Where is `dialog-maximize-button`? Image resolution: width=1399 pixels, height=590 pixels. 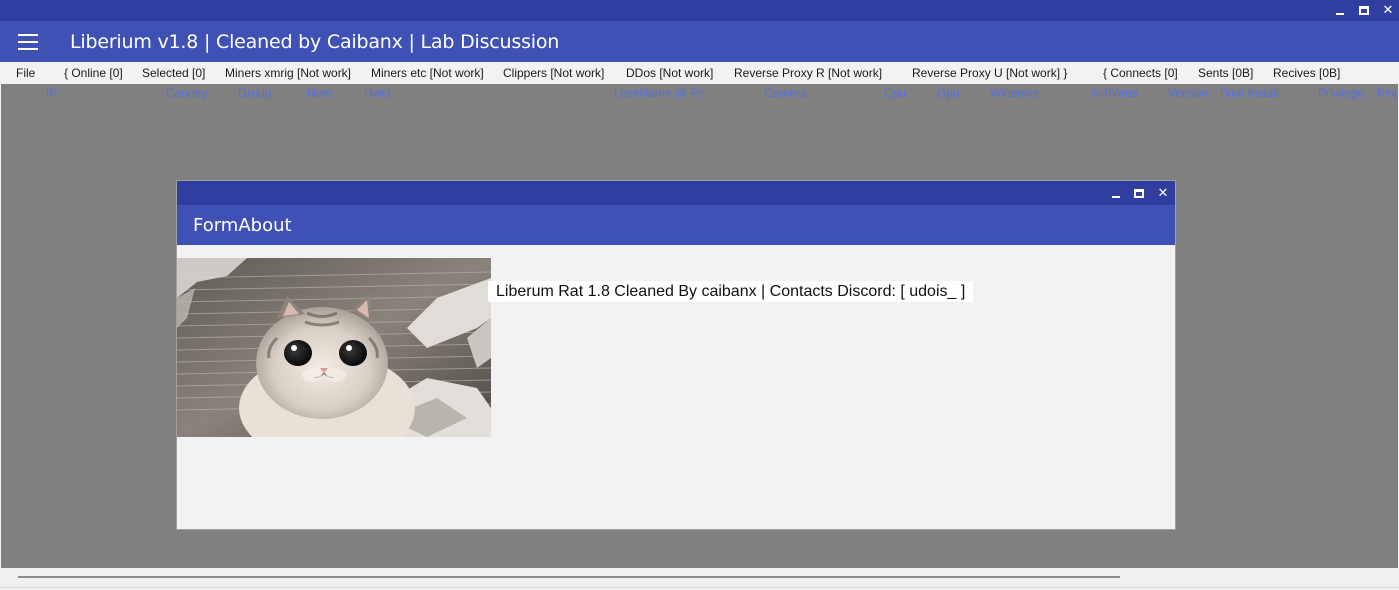 dialog-maximize-button is located at coordinates (1139, 193).